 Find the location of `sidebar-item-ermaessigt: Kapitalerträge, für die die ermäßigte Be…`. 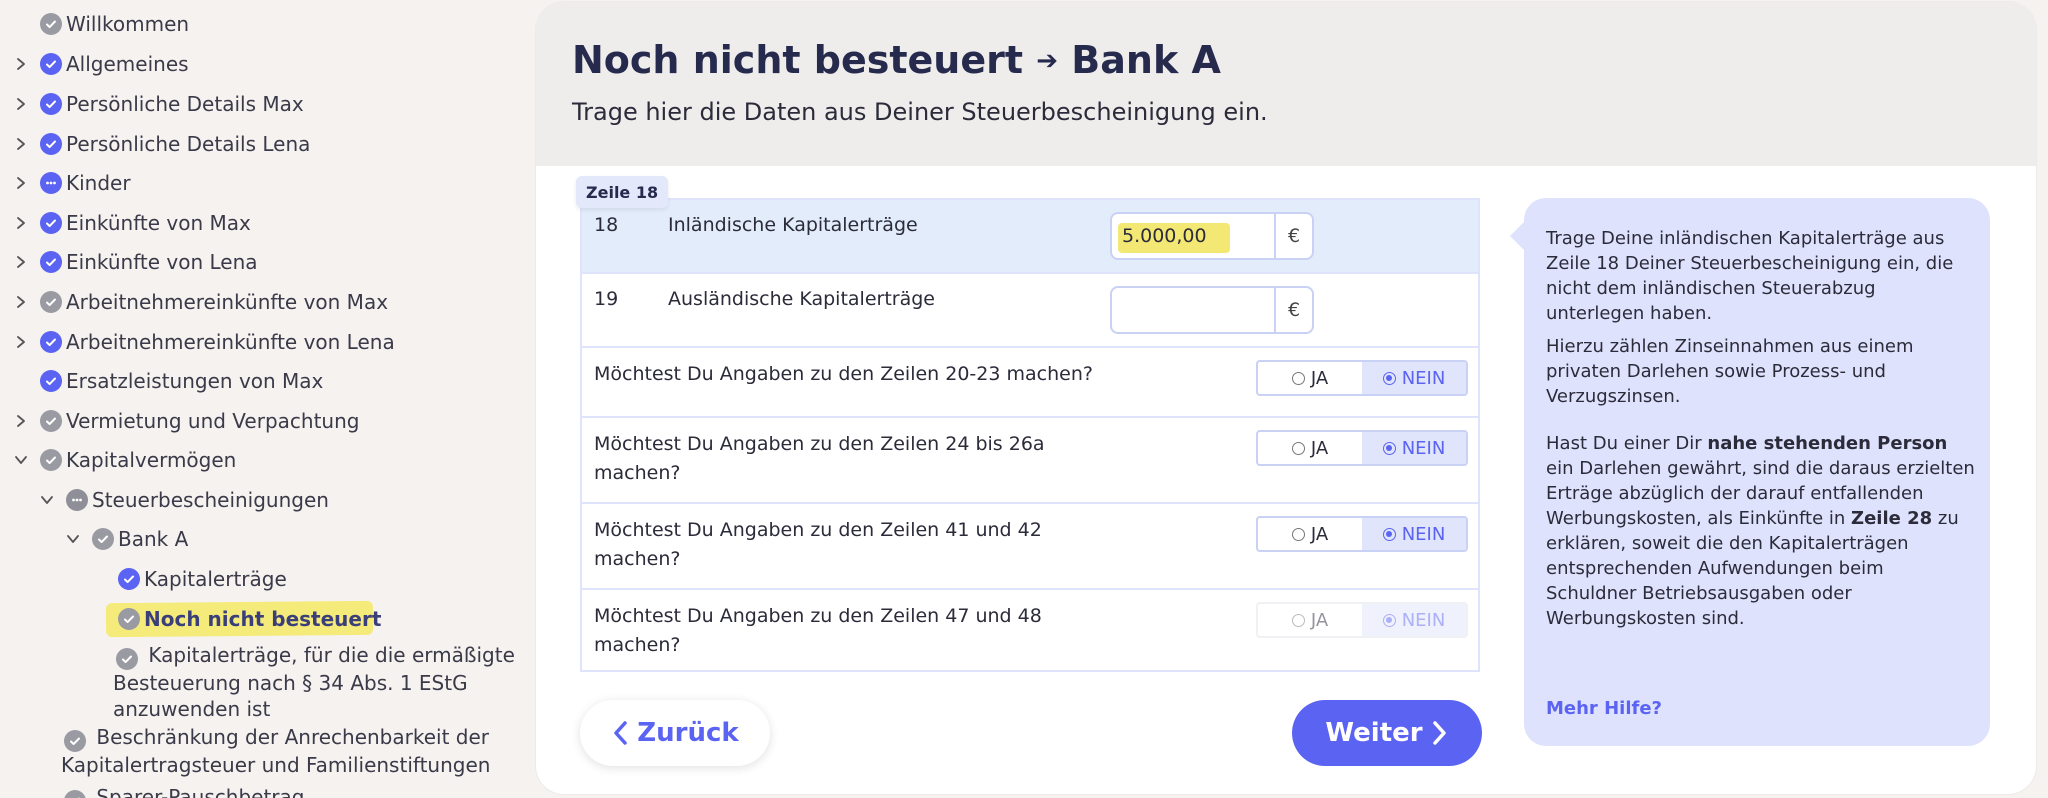

sidebar-item-ermaessigt: Kapitalerträge, für die die ermäßigte Be… is located at coordinates (314, 682).